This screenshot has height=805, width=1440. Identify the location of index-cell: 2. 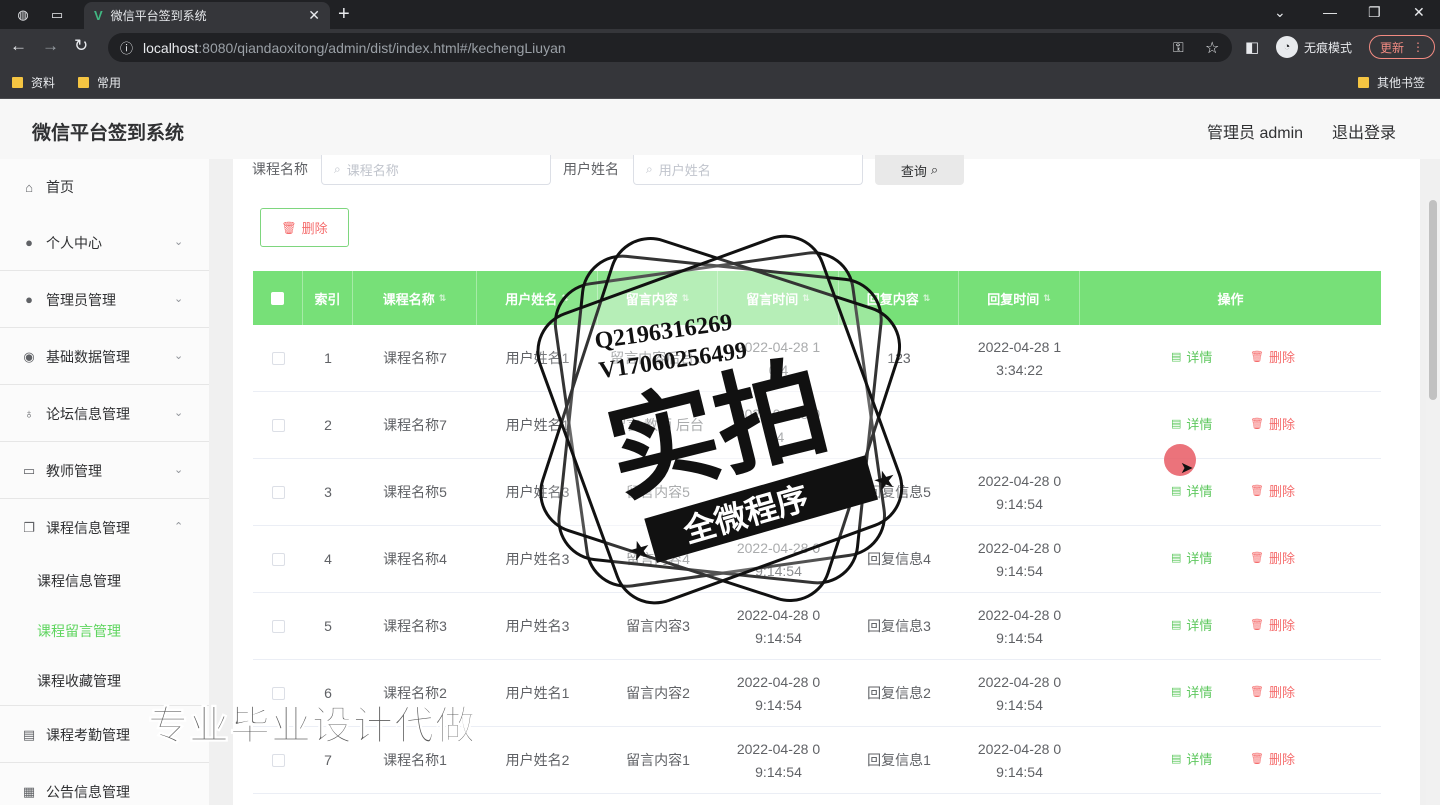
(328, 425).